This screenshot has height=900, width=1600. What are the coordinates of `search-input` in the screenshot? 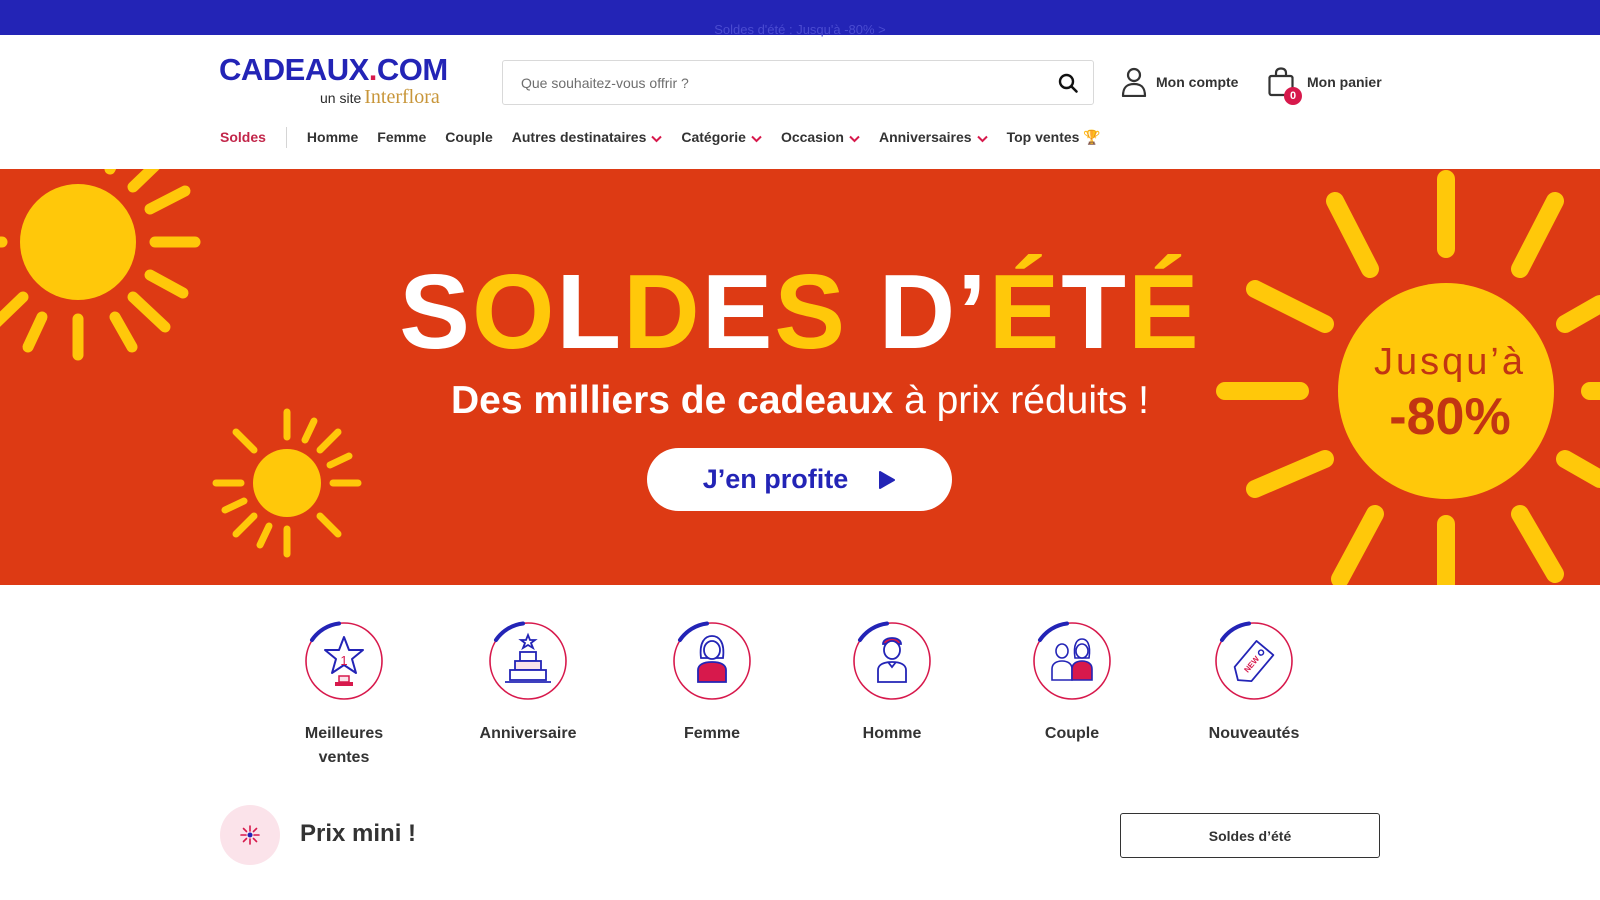 It's located at (781, 83).